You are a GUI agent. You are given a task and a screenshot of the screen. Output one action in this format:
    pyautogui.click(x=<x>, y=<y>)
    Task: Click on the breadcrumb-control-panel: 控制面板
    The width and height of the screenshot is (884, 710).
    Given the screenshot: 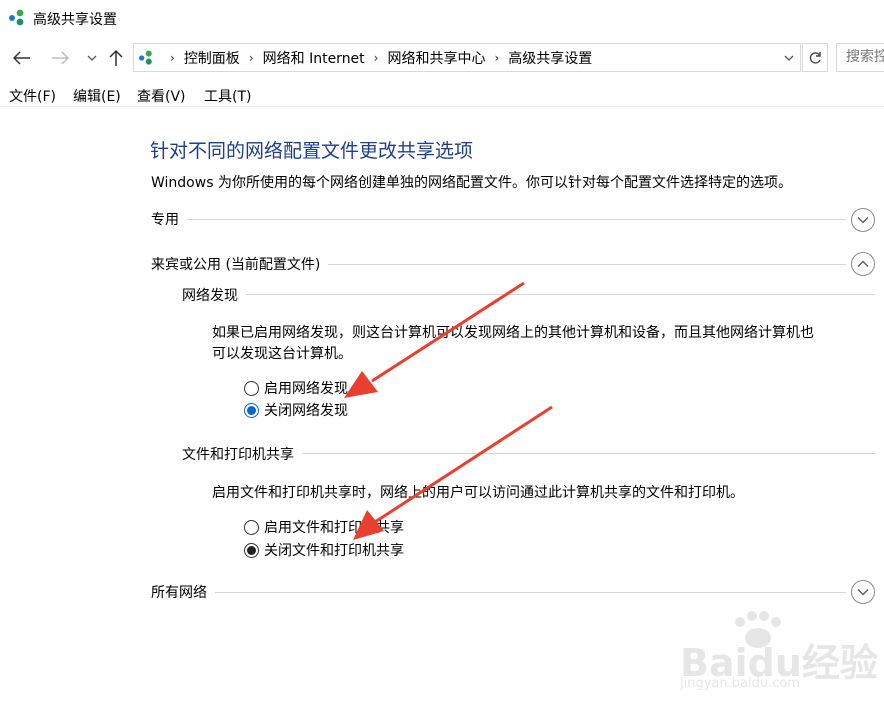 What is the action you would take?
    pyautogui.click(x=212, y=58)
    